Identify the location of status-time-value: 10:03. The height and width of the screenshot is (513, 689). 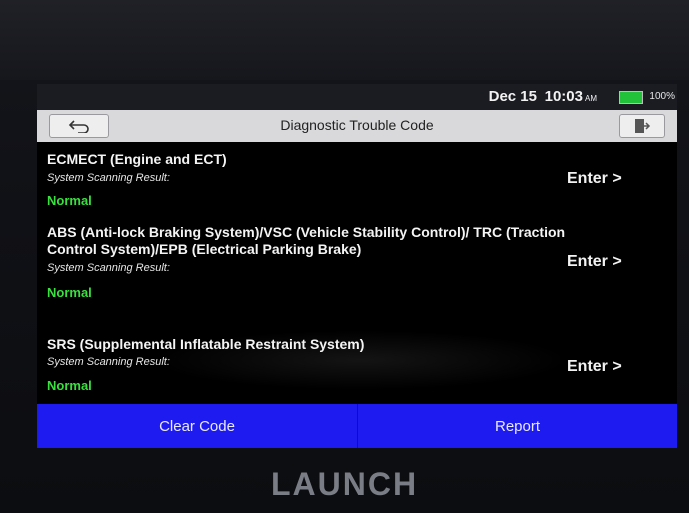
(563, 96).